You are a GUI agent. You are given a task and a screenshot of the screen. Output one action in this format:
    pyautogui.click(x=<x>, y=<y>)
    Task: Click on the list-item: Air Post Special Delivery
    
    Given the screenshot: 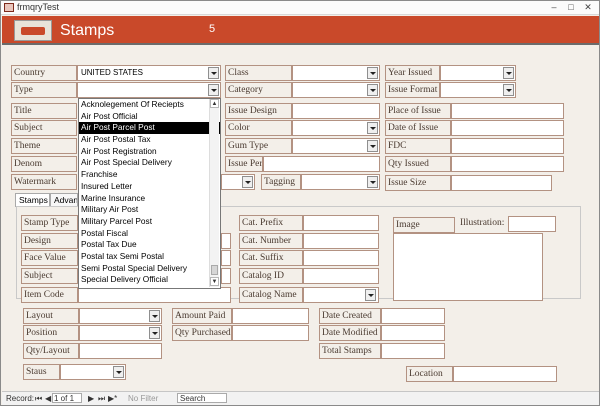 What is the action you would take?
    pyautogui.click(x=149, y=163)
    